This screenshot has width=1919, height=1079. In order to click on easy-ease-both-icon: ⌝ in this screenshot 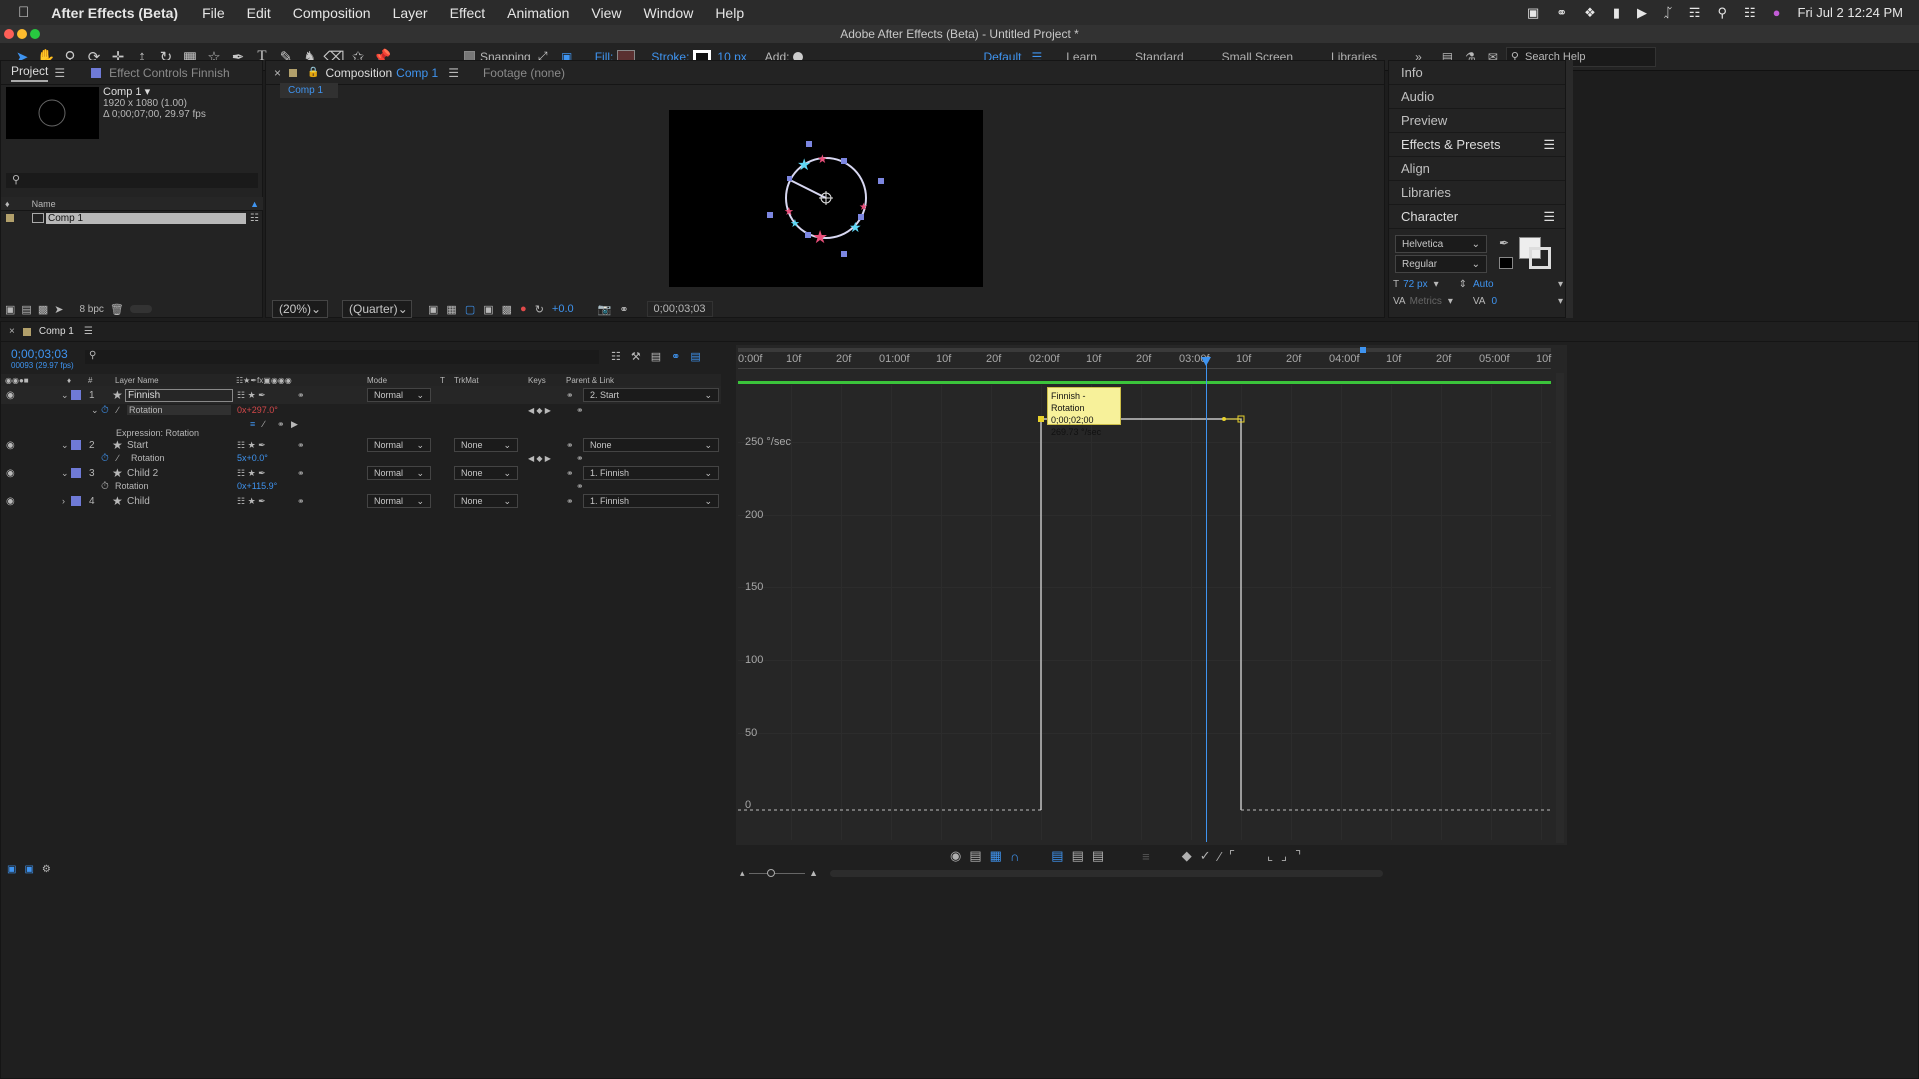, I will do `click(1298, 856)`.